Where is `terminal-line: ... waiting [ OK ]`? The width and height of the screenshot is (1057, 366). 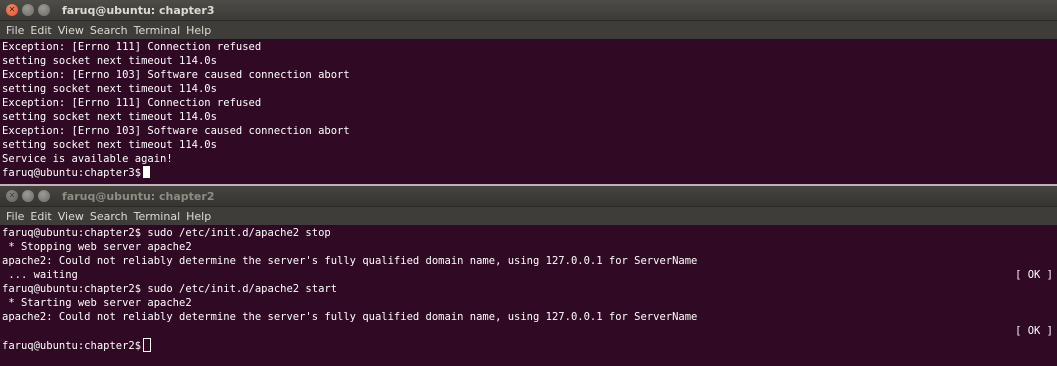
terminal-line: ... waiting [ OK ] is located at coordinates (529, 275).